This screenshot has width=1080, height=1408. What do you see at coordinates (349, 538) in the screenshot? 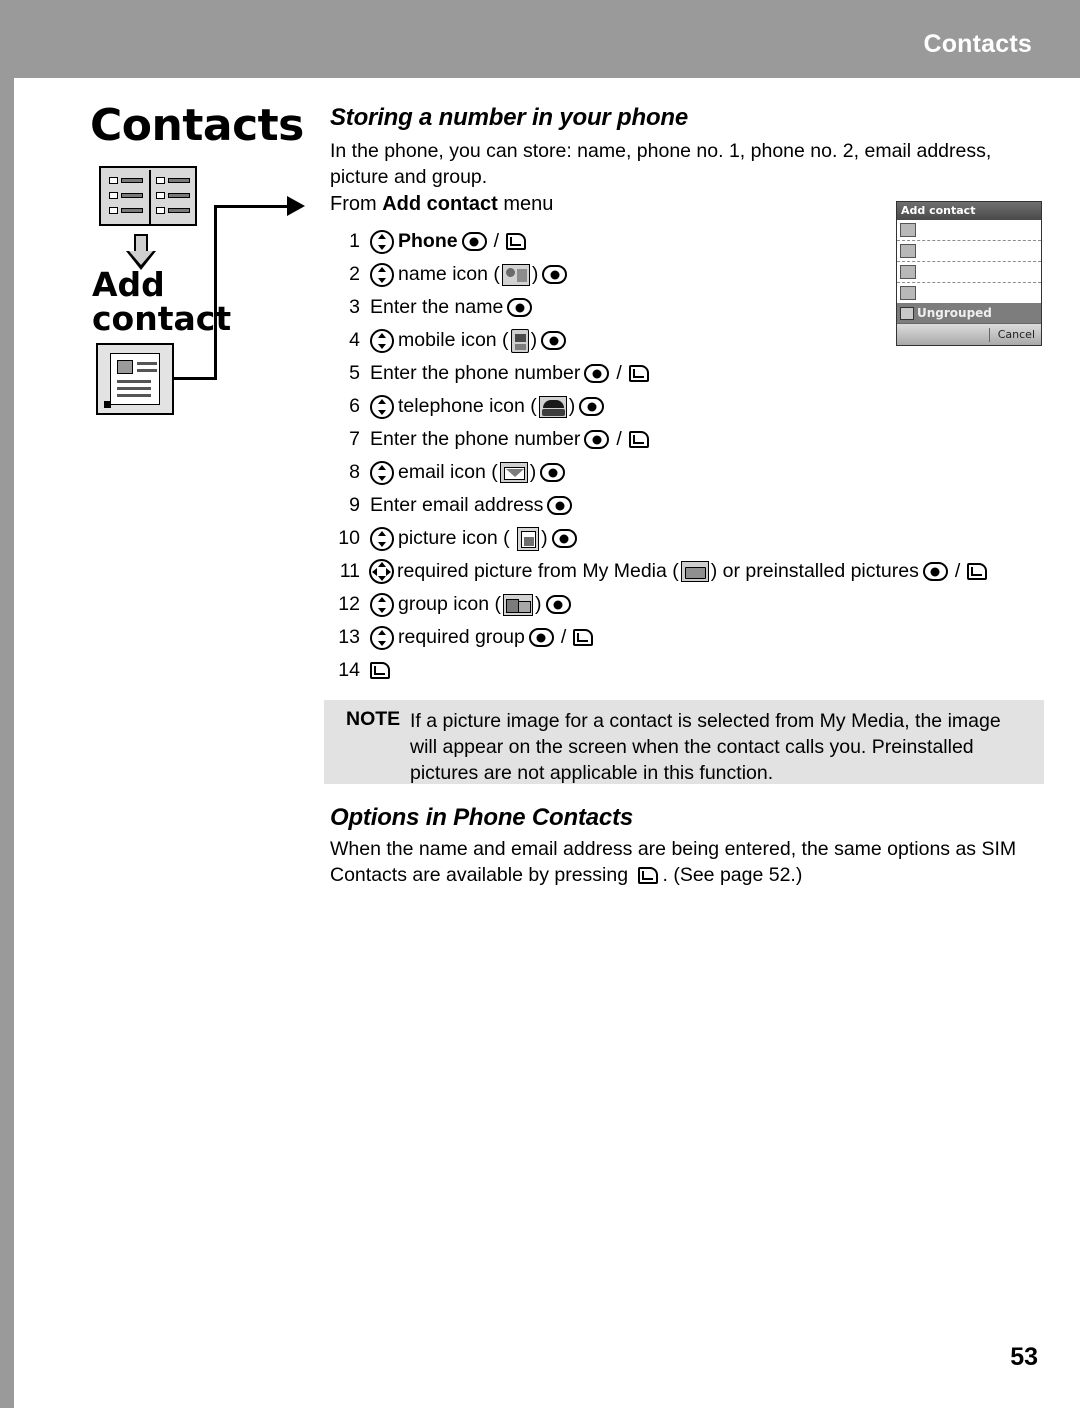
I see `step-10-number: 10` at bounding box center [349, 538].